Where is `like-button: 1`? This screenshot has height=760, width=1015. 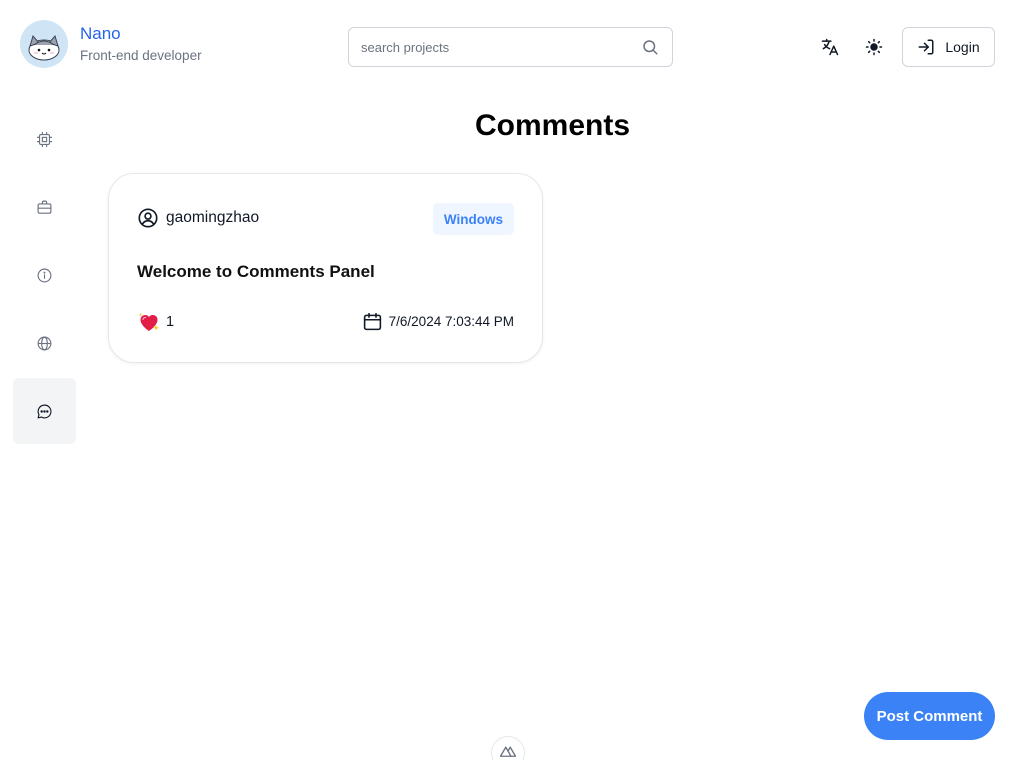
like-button: 1 is located at coordinates (155, 322).